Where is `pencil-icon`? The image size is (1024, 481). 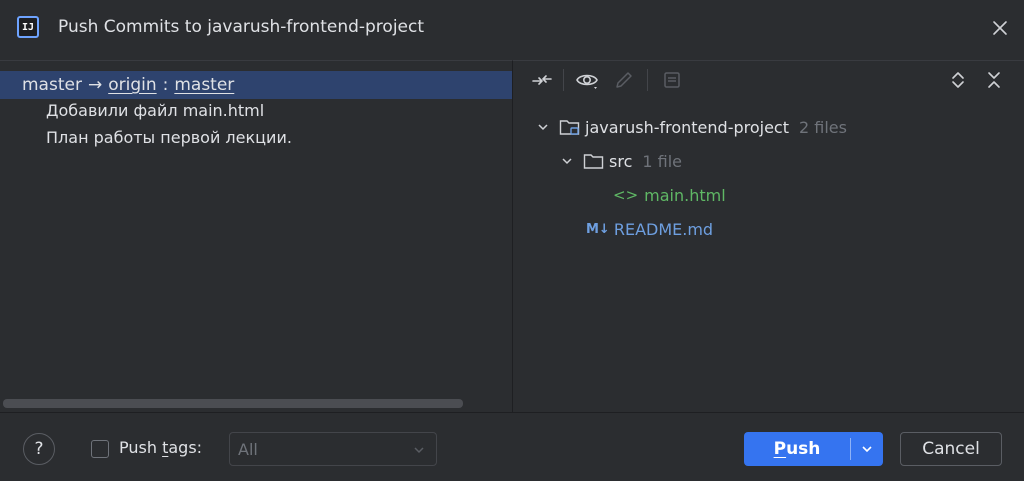 pencil-icon is located at coordinates (624, 80).